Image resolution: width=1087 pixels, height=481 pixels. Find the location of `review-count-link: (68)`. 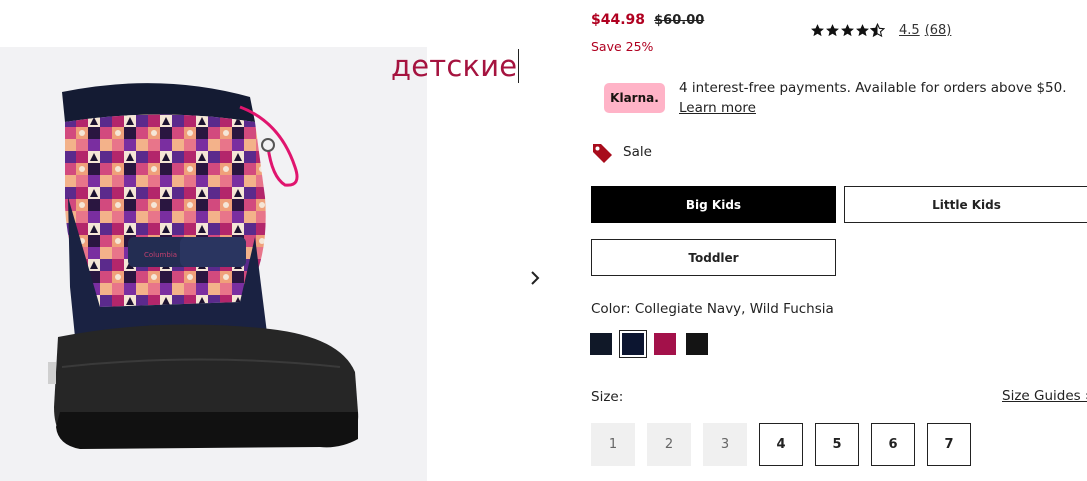

review-count-link: (68) is located at coordinates (938, 30).